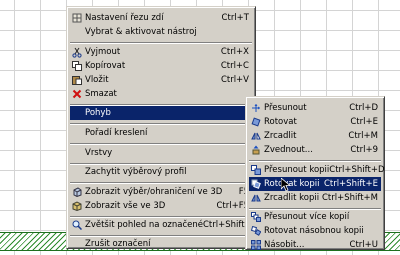 Image resolution: width=400 pixels, height=255 pixels. Describe the element at coordinates (315, 108) in the screenshot. I see `submenu-item-move: Přesunout Ctrl+D` at that location.